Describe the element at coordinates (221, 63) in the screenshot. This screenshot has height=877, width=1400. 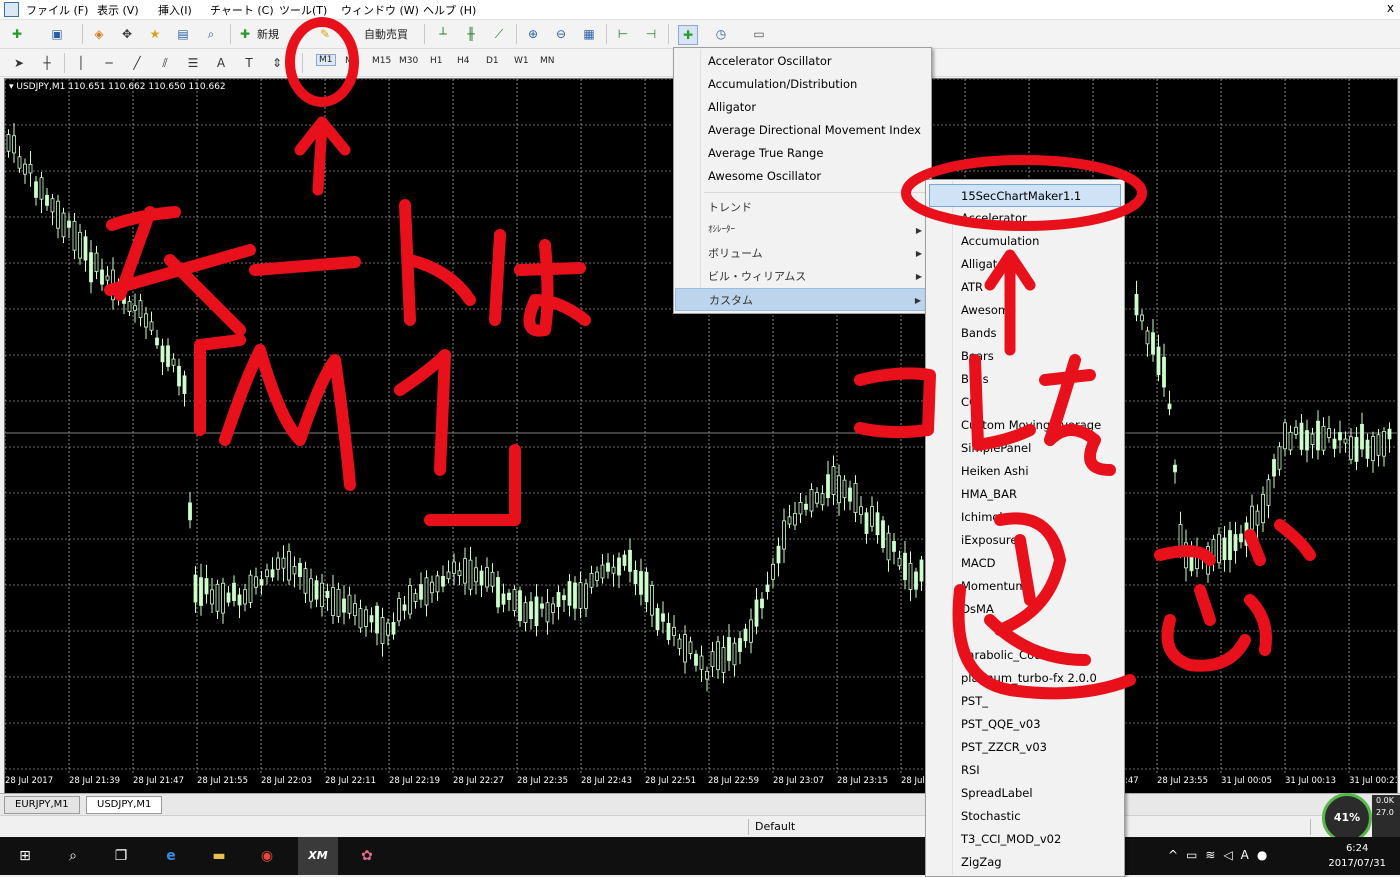
I see `text-icon: A` at that location.